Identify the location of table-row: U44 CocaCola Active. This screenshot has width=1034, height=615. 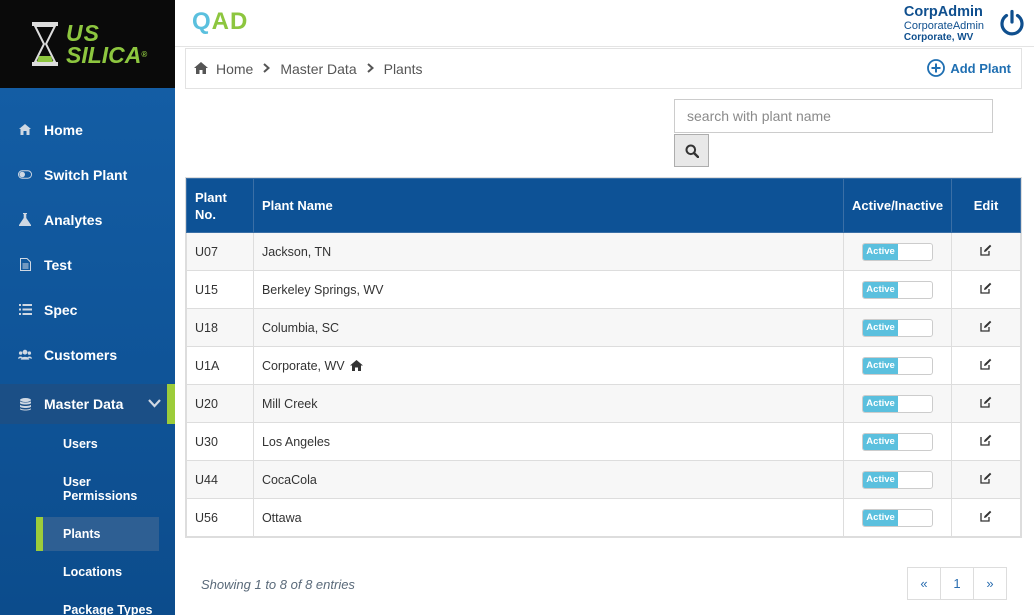
(603, 479).